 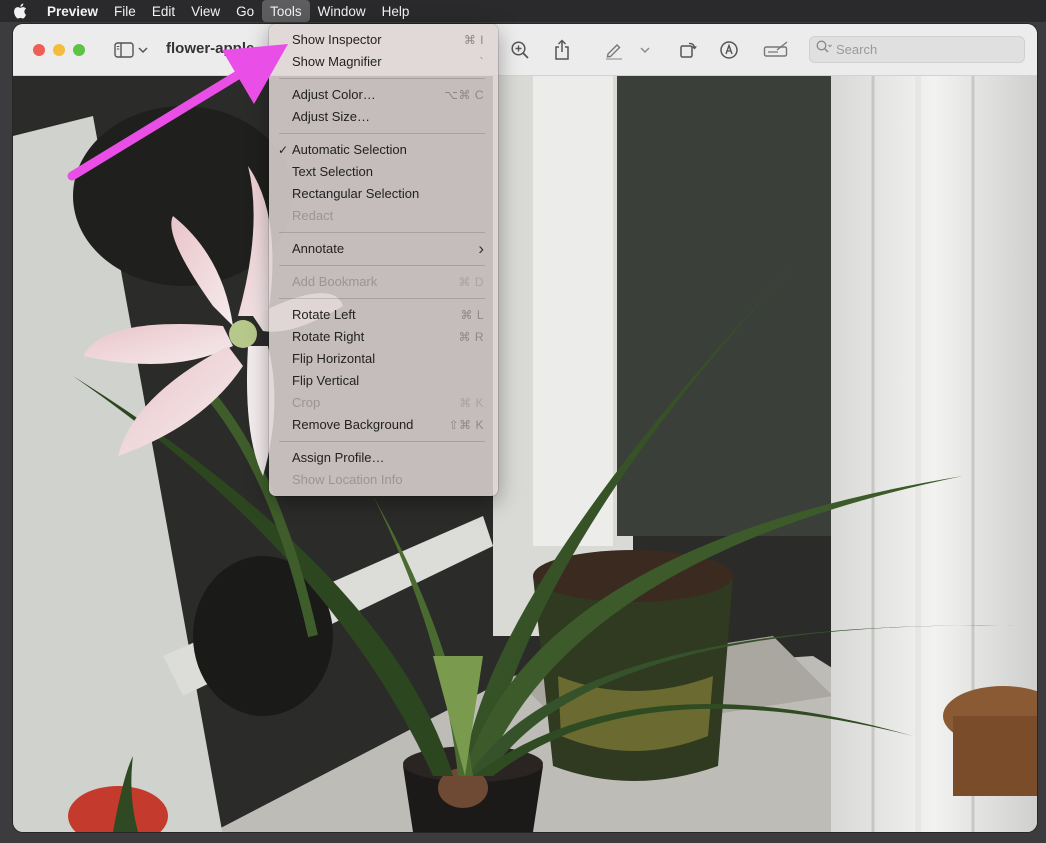 What do you see at coordinates (337, 39) in the screenshot?
I see `menu-item-label: Show Inspector` at bounding box center [337, 39].